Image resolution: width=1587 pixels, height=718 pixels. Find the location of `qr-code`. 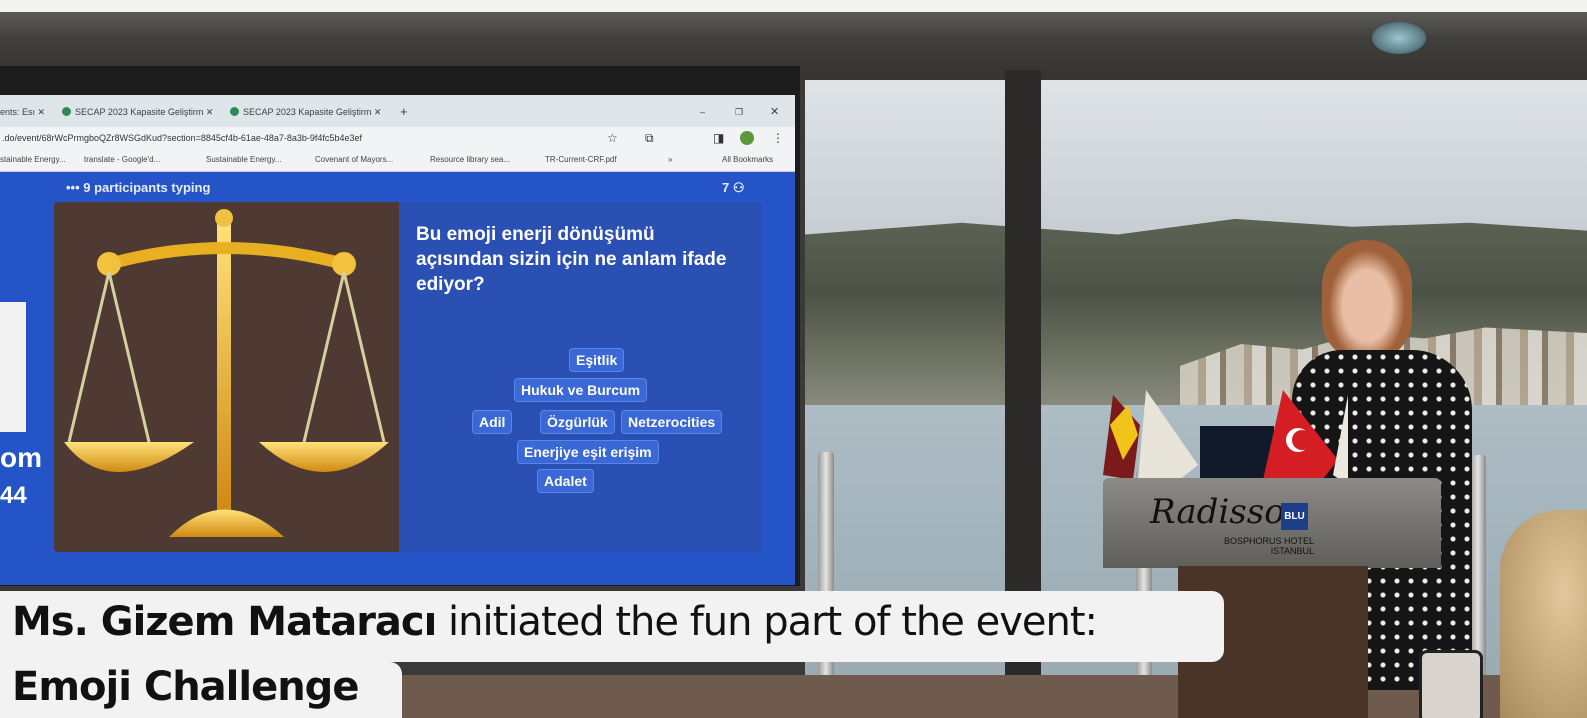

qr-code is located at coordinates (13, 367).